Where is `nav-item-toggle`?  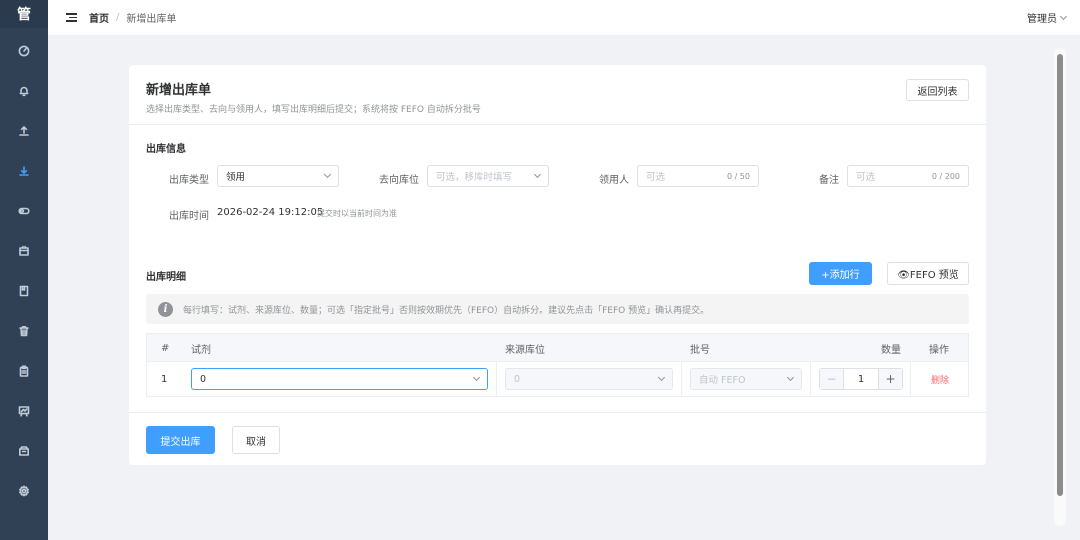
nav-item-toggle is located at coordinates (24, 211).